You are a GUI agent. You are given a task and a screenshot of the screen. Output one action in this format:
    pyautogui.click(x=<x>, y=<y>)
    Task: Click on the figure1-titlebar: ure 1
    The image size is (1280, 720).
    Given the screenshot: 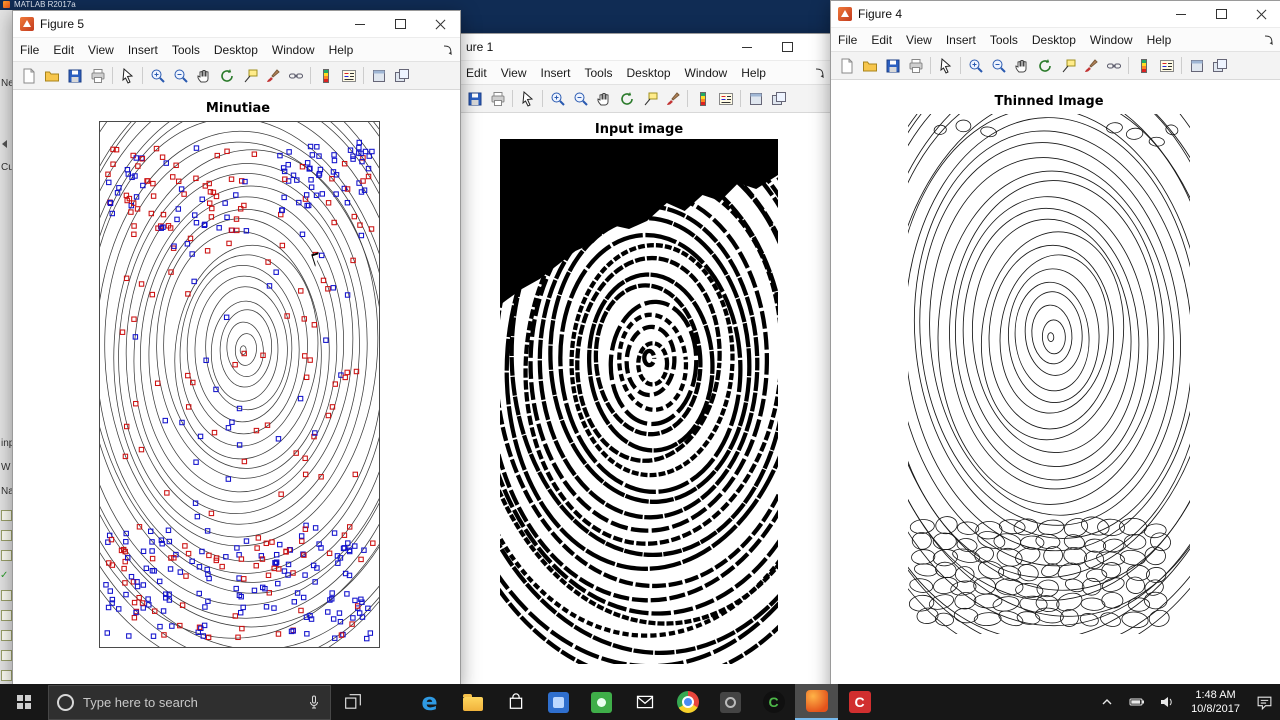 What is the action you would take?
    pyautogui.click(x=645, y=47)
    